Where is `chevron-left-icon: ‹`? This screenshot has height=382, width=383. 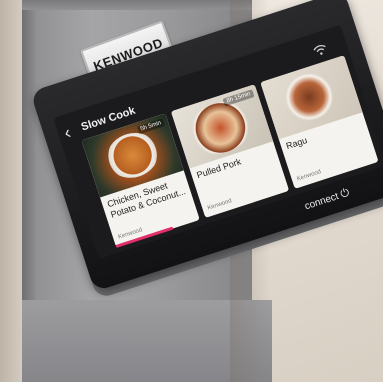
chevron-left-icon: ‹ is located at coordinates (67, 133).